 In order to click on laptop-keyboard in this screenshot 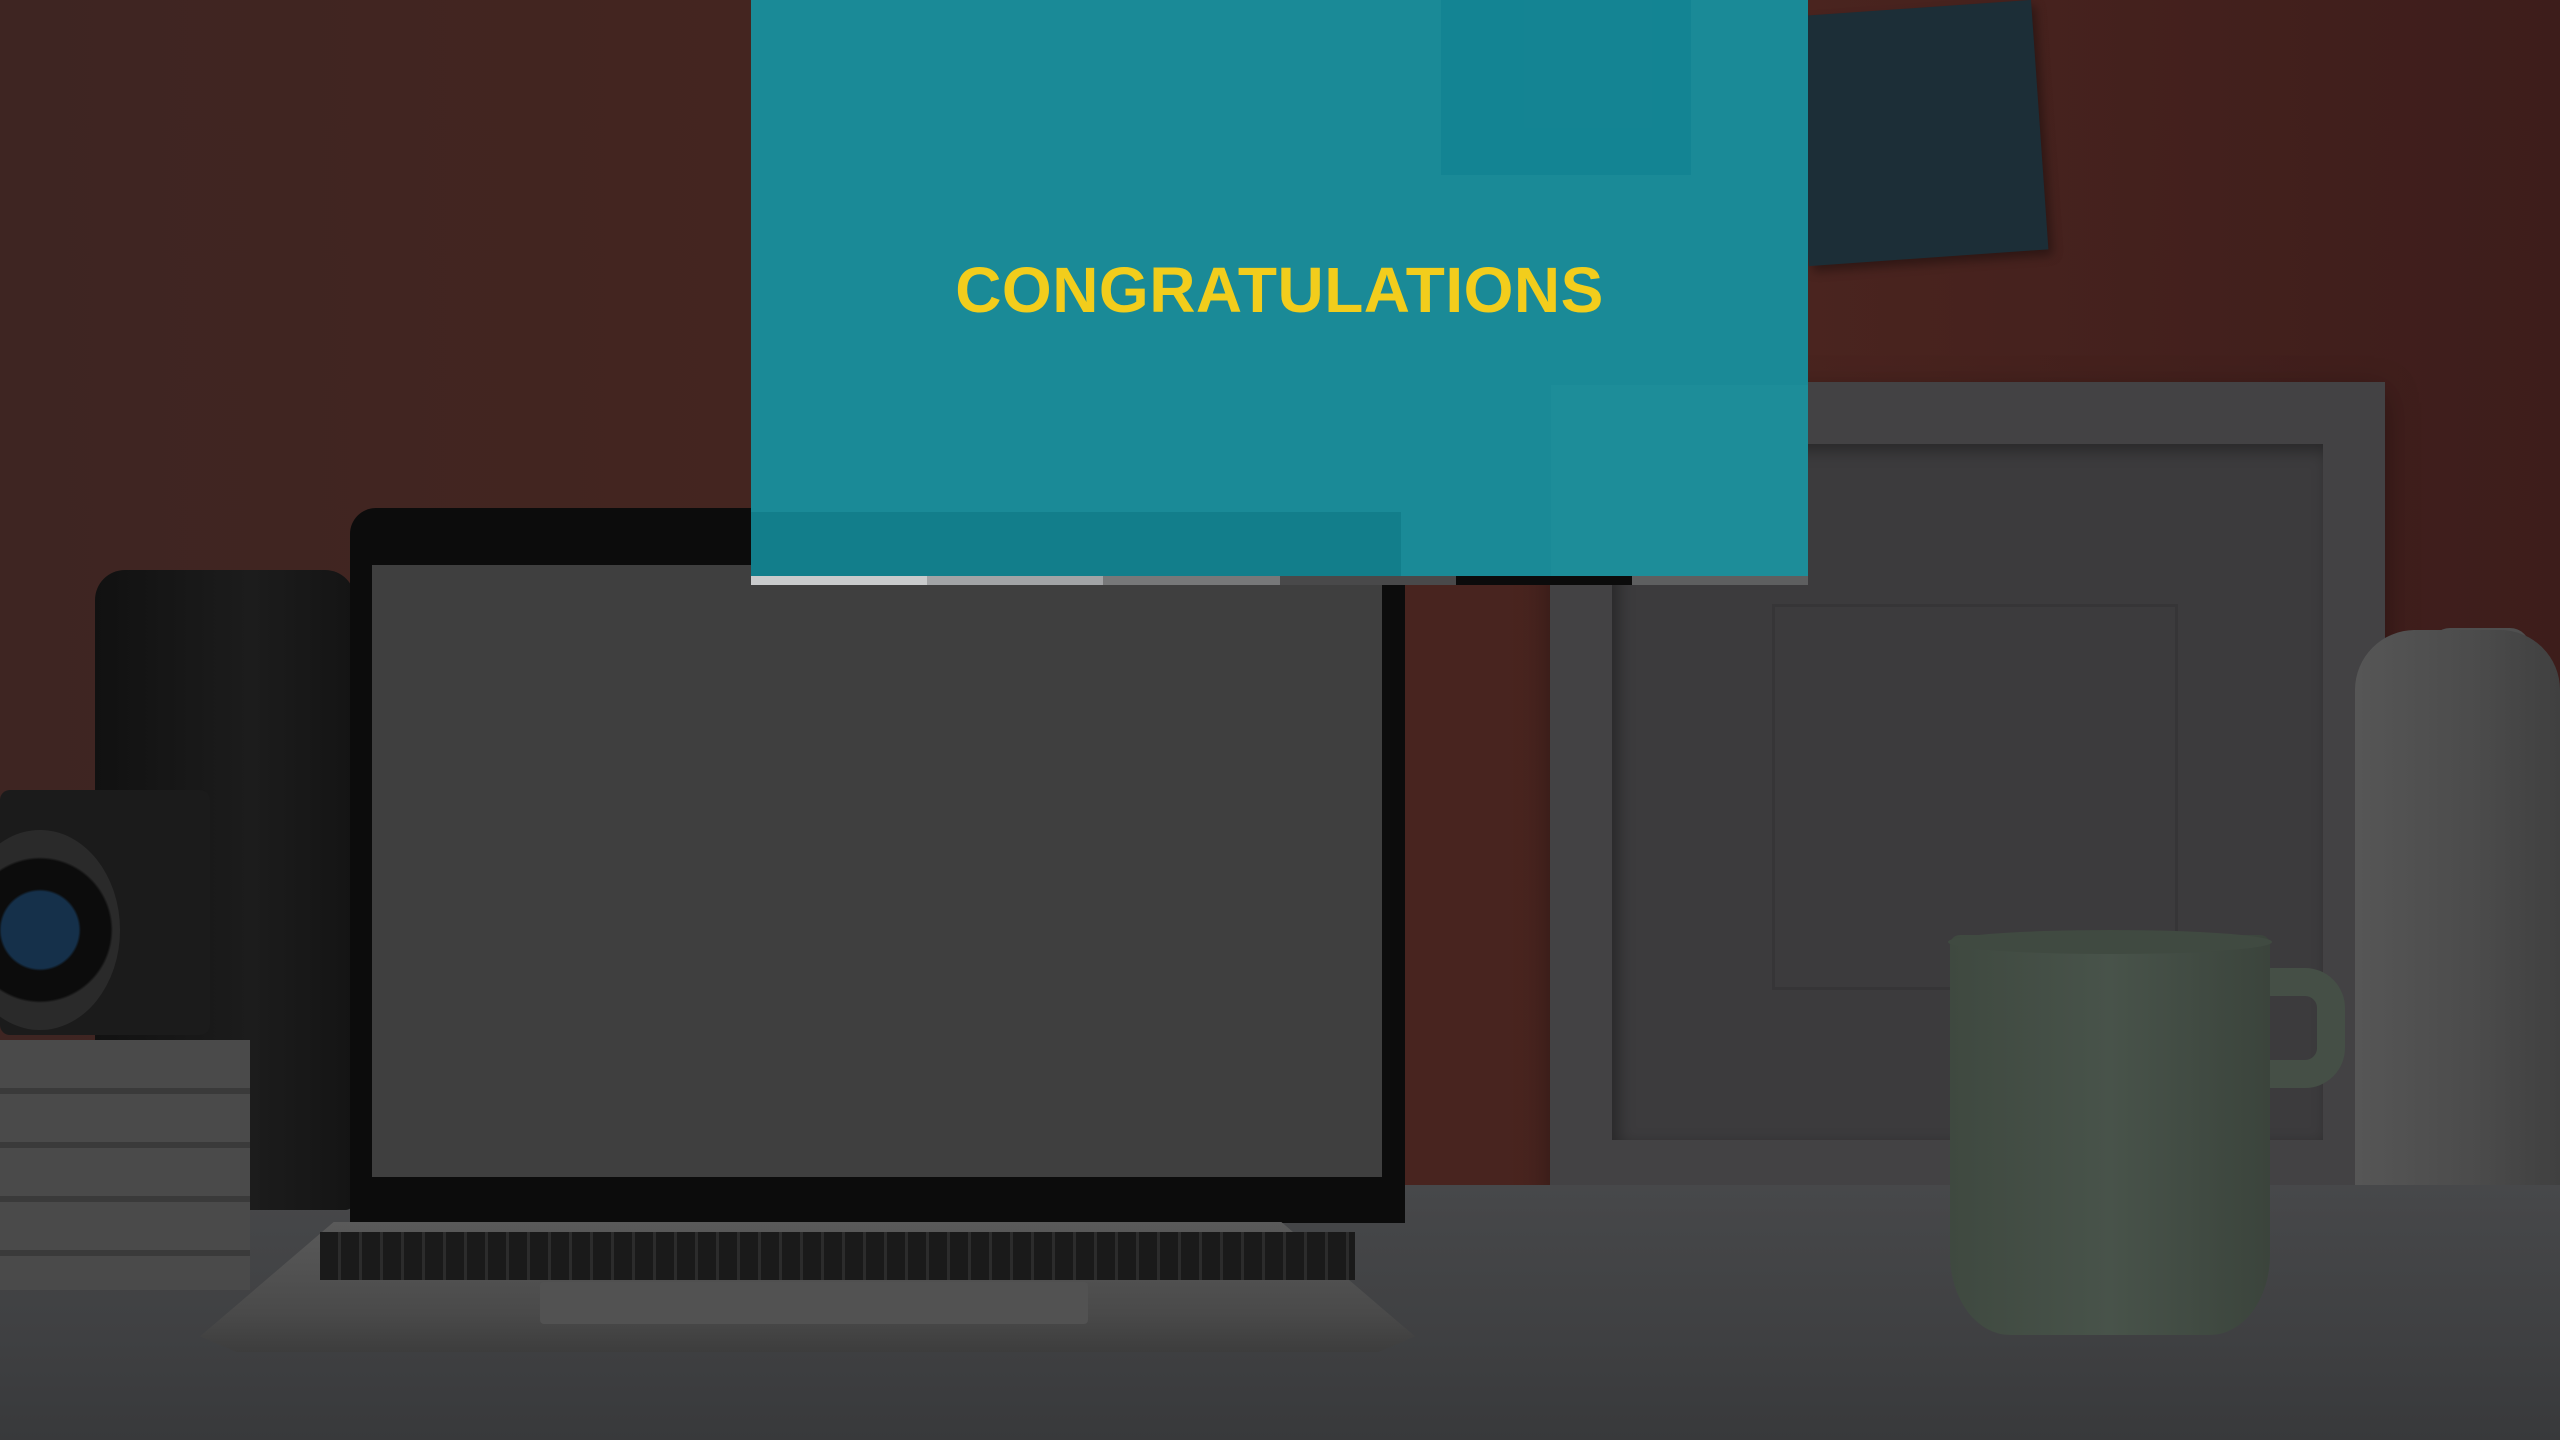, I will do `click(837, 1256)`.